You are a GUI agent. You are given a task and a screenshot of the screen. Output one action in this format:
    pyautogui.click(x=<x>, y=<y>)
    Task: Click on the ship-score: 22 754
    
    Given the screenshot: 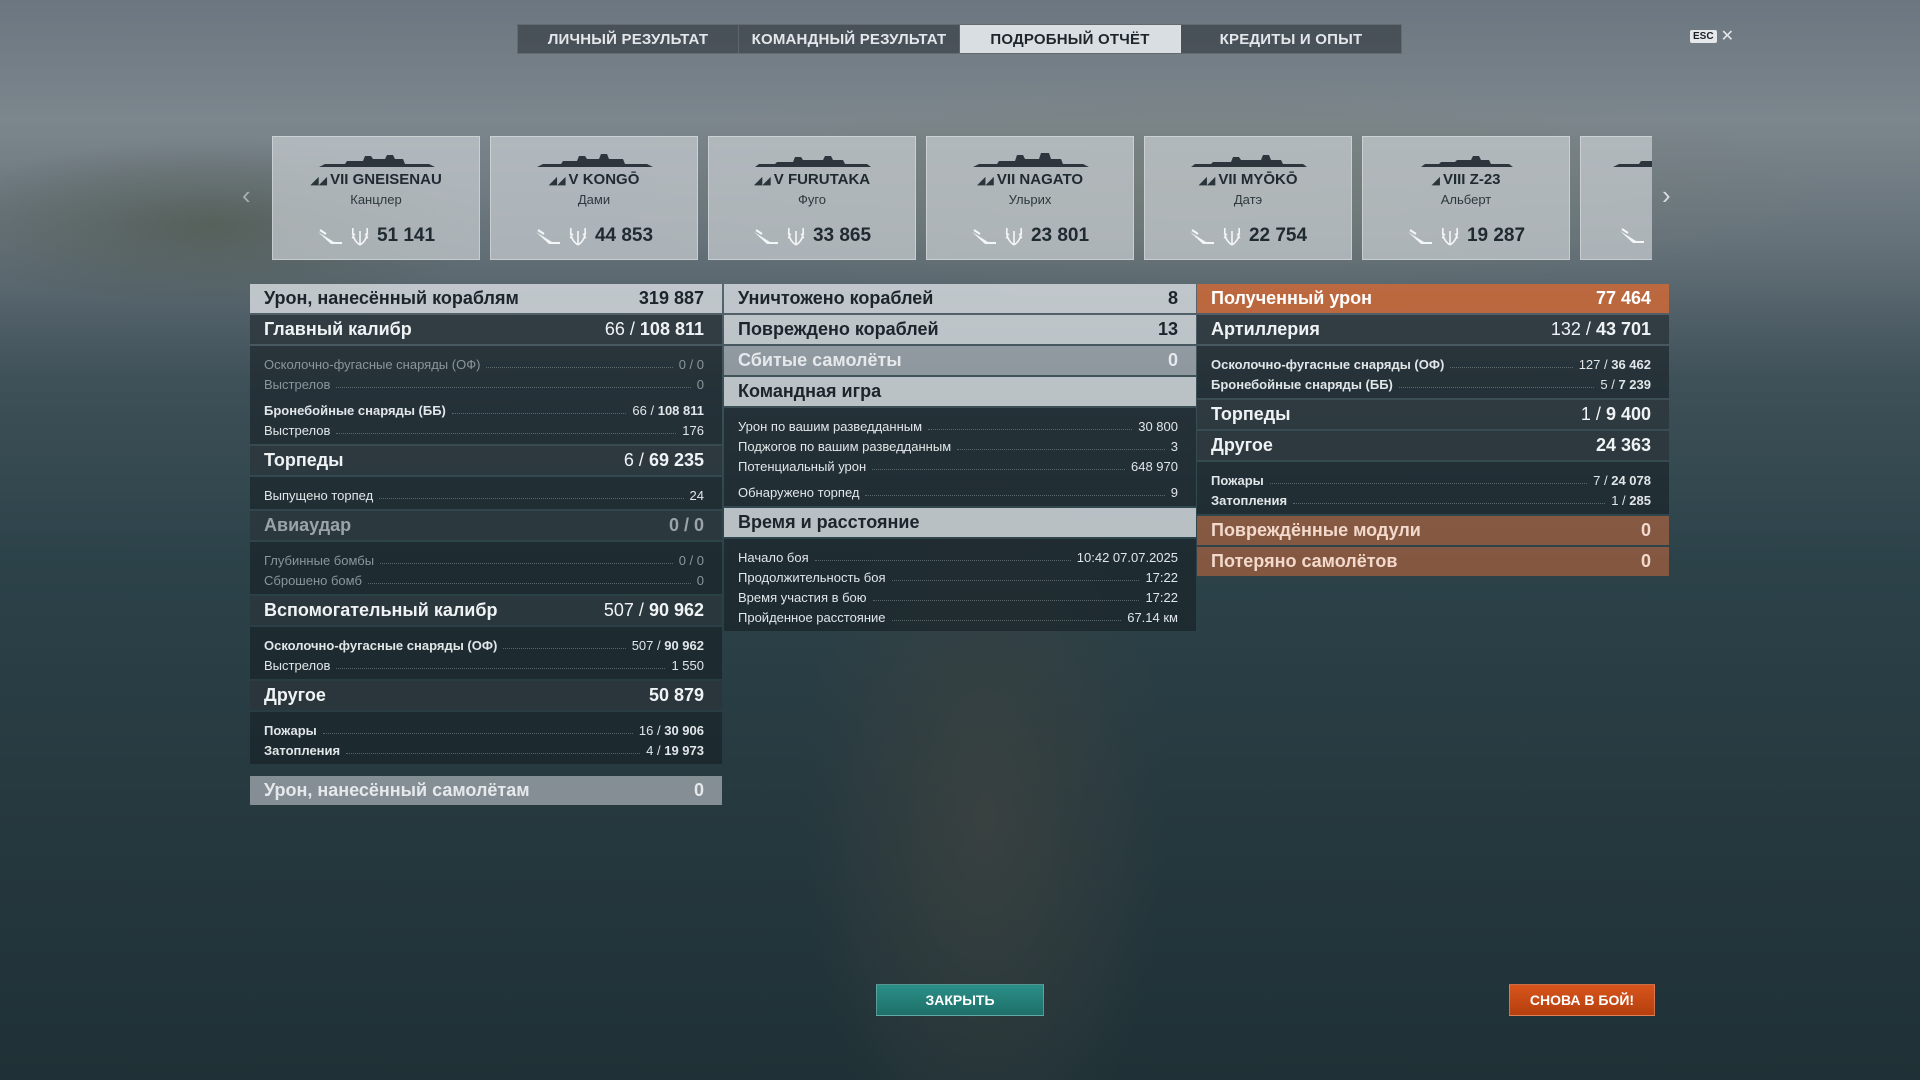 What is the action you would take?
    pyautogui.click(x=1278, y=235)
    